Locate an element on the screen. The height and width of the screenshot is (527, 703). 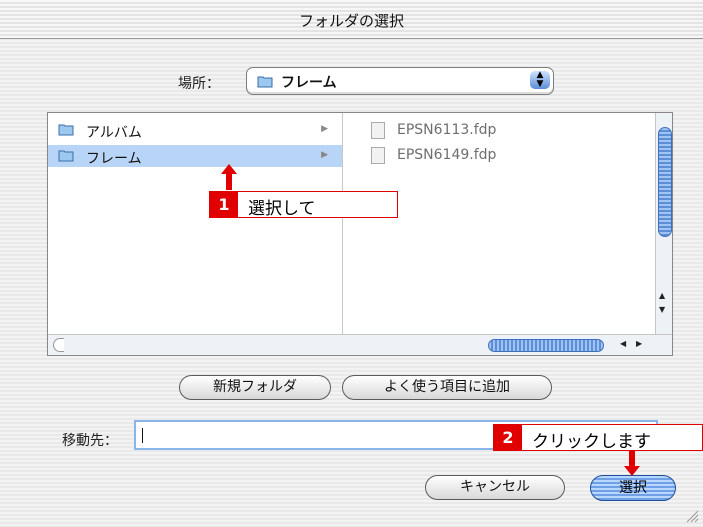
list-item-frame: フレーム ▶ is located at coordinates (195, 156).